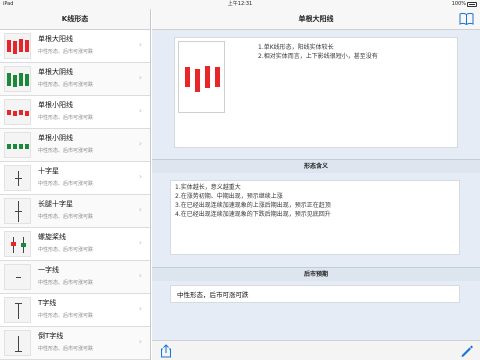 The height and width of the screenshot is (360, 480). What do you see at coordinates (48, 171) in the screenshot?
I see `sidebar-item-title: 十字星` at bounding box center [48, 171].